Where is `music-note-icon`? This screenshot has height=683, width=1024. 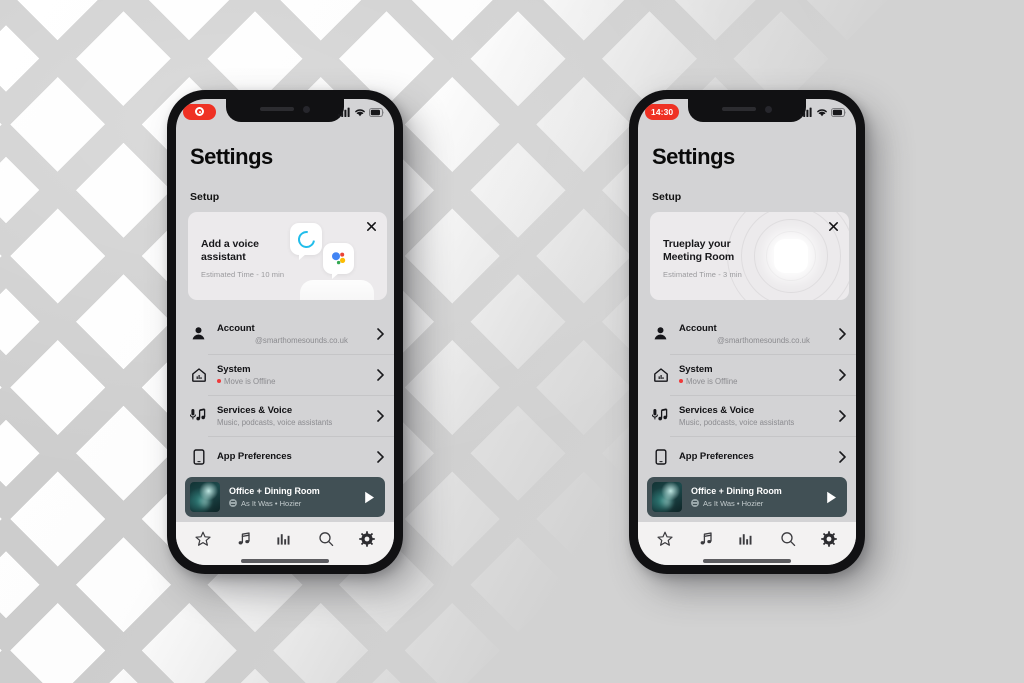 music-note-icon is located at coordinates (706, 538).